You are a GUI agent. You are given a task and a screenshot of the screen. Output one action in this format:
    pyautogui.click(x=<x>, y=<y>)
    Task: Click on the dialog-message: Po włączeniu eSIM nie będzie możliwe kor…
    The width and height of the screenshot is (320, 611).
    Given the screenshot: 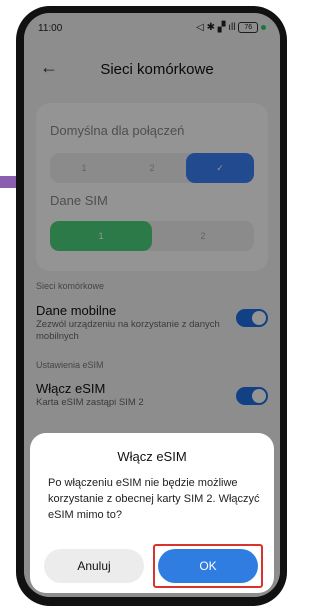 What is the action you would take?
    pyautogui.click(x=154, y=499)
    